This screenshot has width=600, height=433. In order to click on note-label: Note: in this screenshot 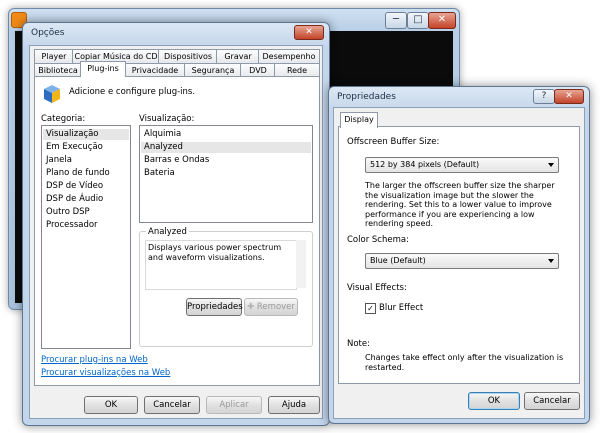, I will do `click(358, 344)`.